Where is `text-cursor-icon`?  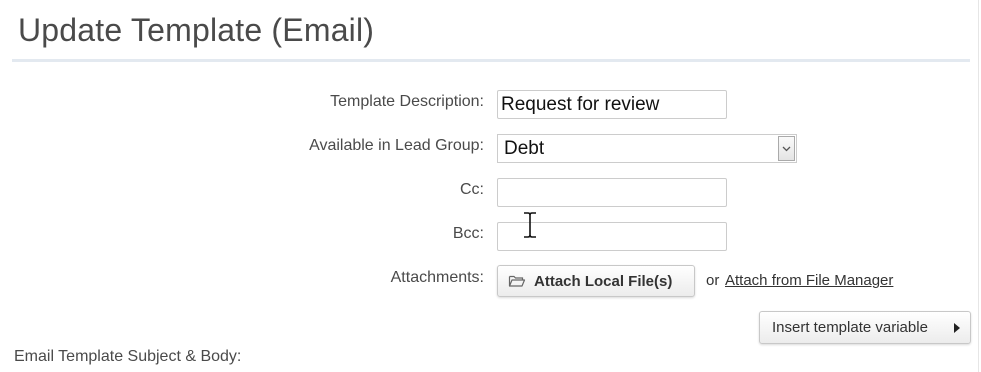
text-cursor-icon is located at coordinates (530, 225).